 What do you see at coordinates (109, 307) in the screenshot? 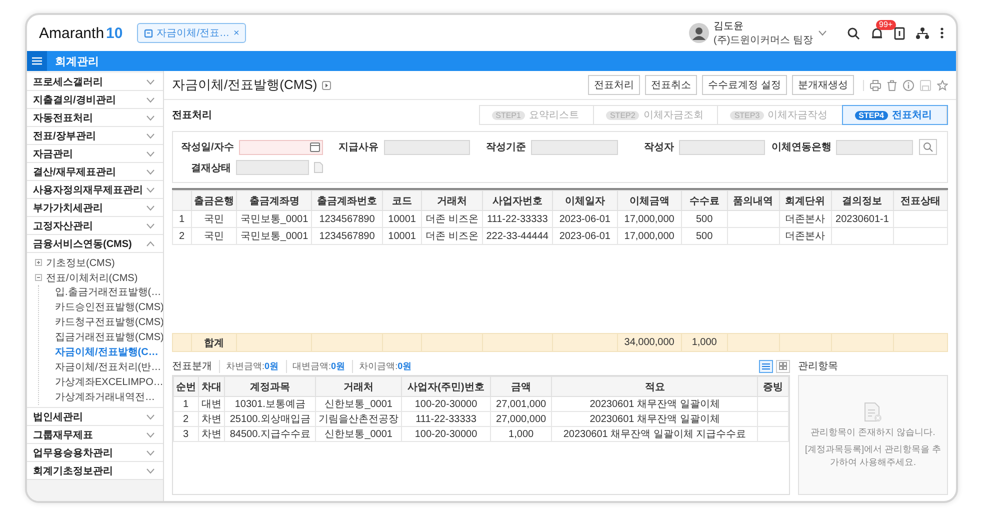
I see `sidebar-tree-item: 카드승인전표발행(CMS)` at bounding box center [109, 307].